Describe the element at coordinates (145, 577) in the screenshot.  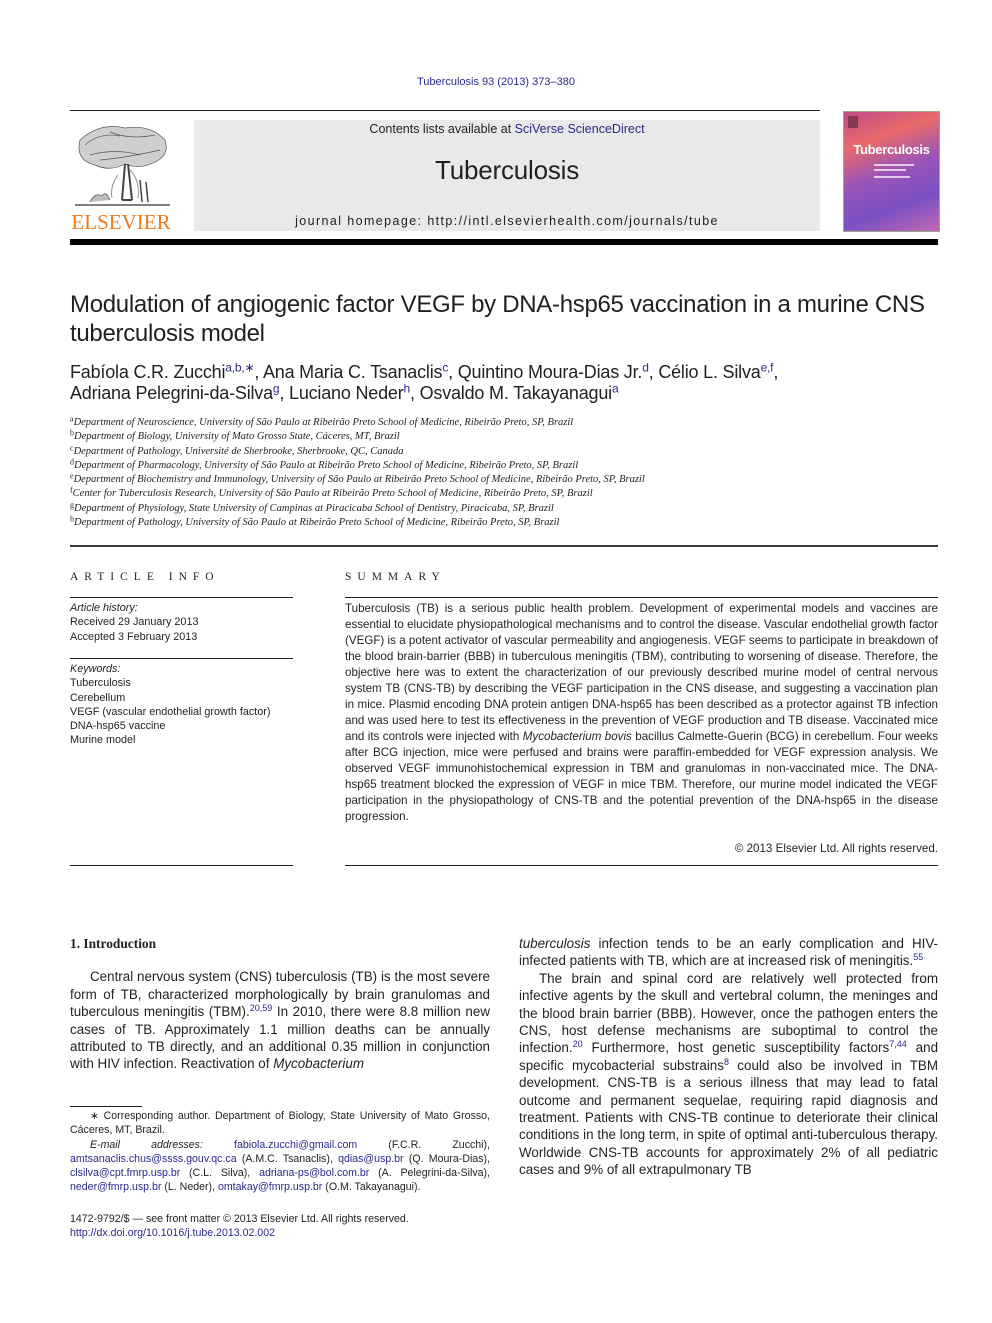
I see `article-info-heading: ARTICLE INFO` at that location.